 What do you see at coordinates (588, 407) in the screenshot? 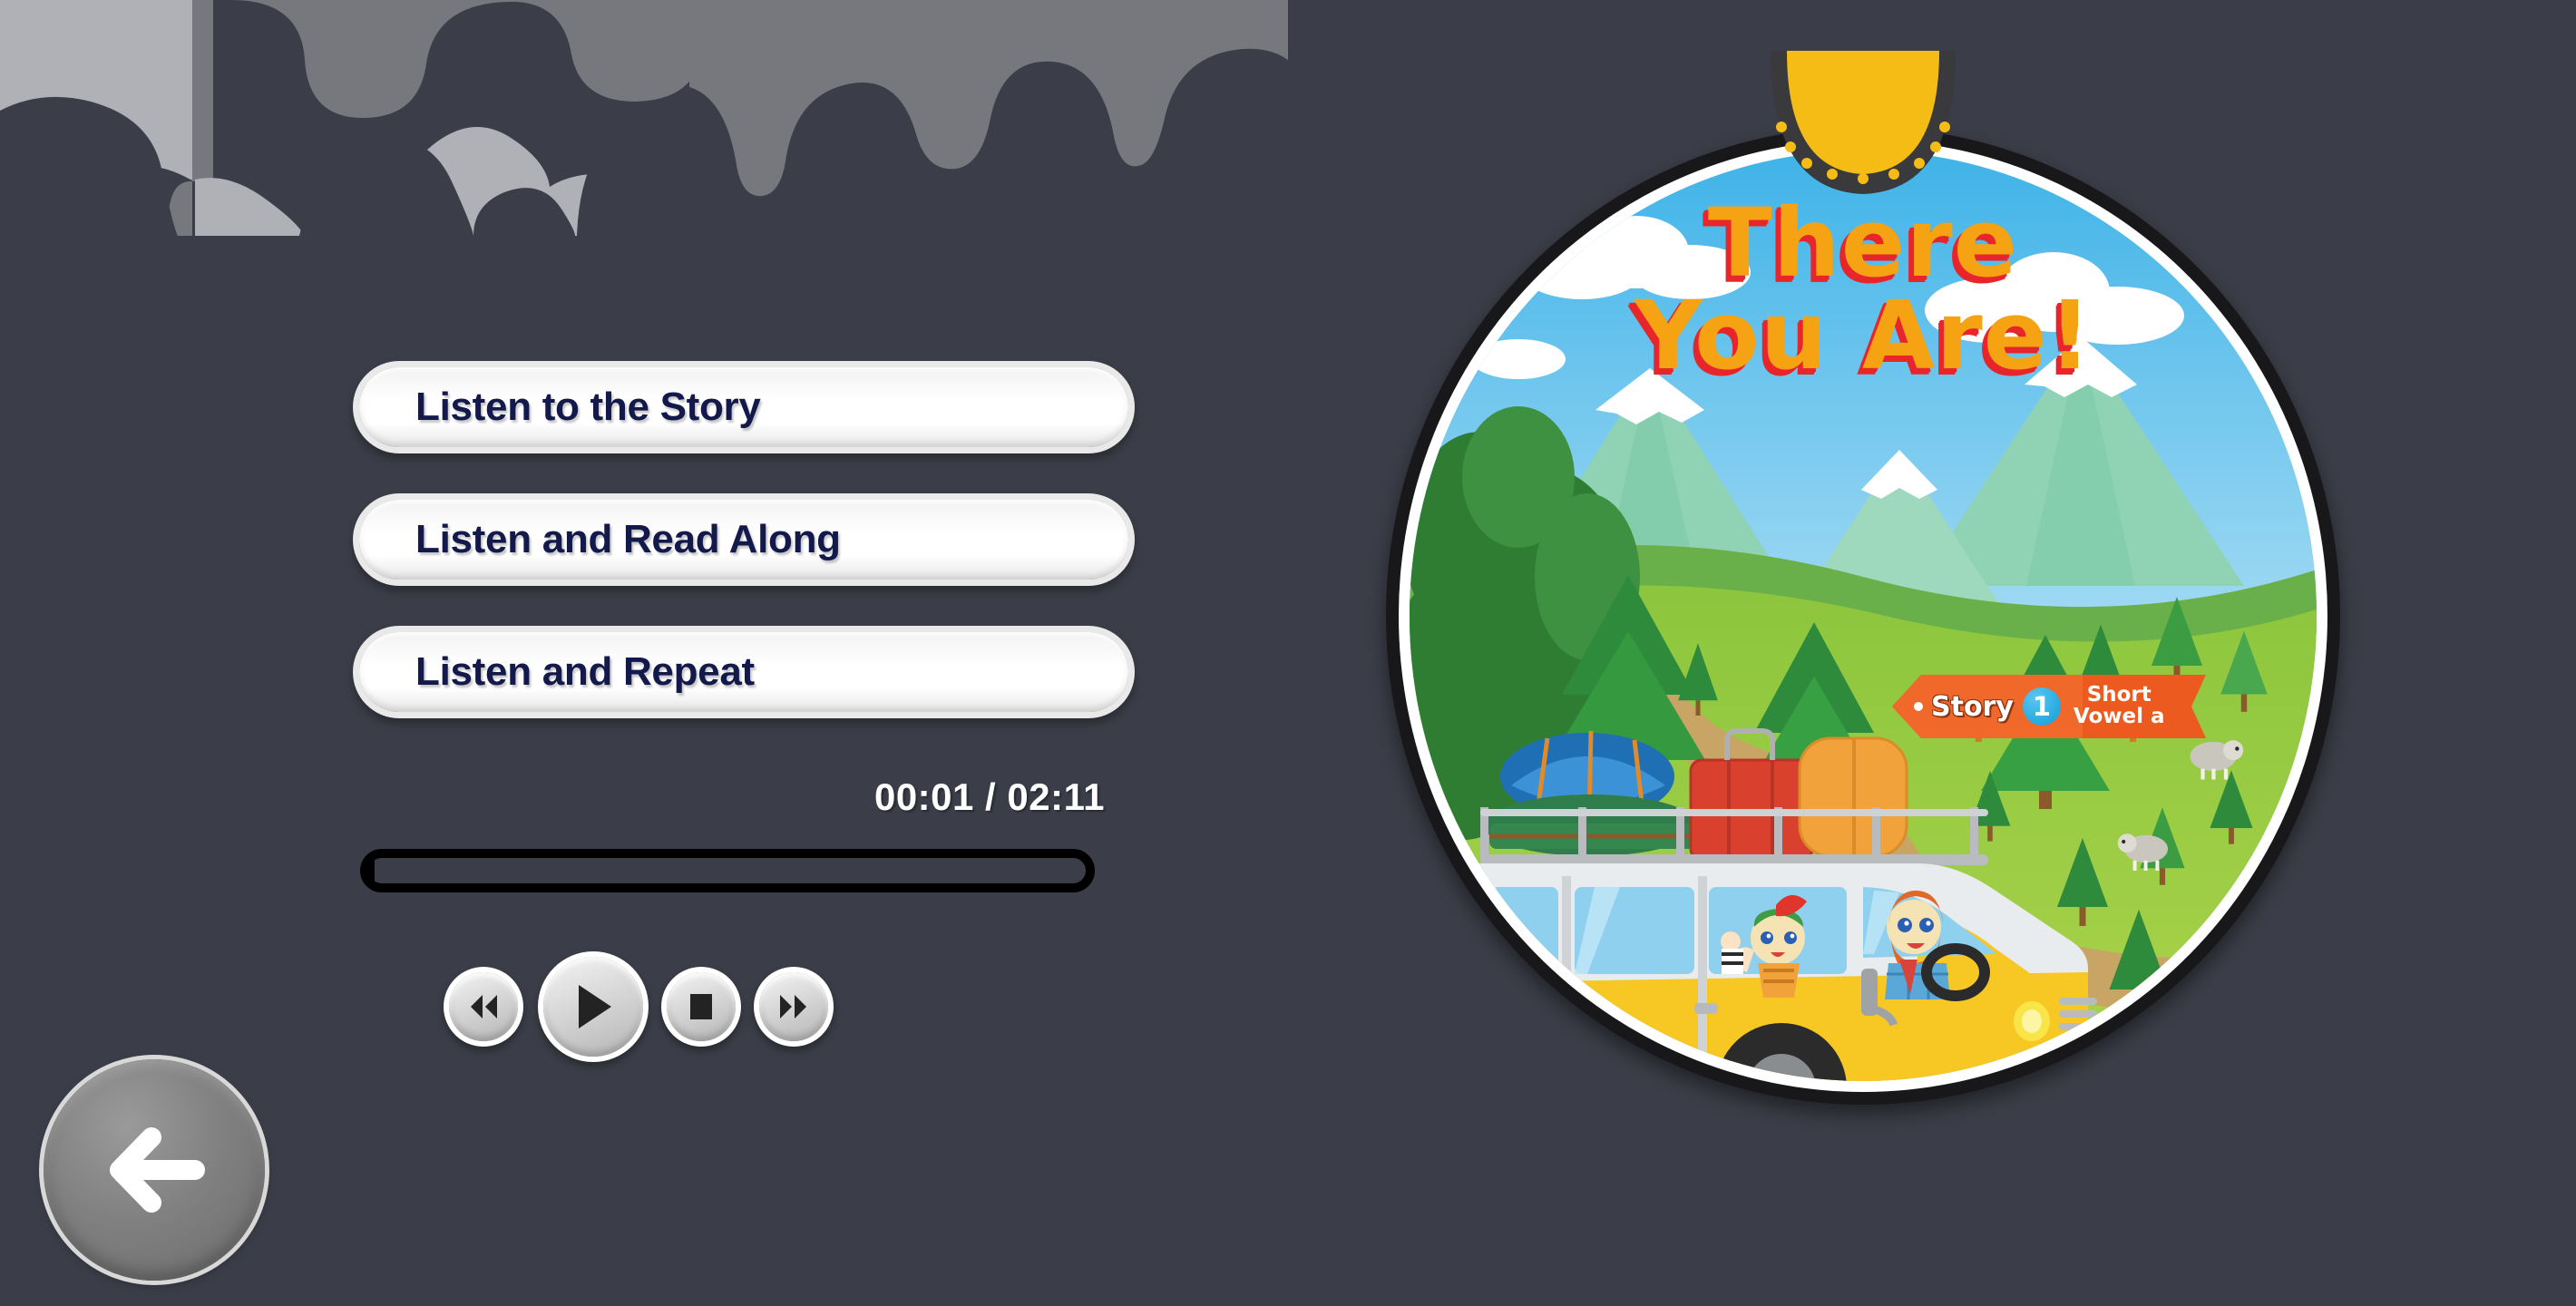
I see `mode-button-label: Listen to the Story` at bounding box center [588, 407].